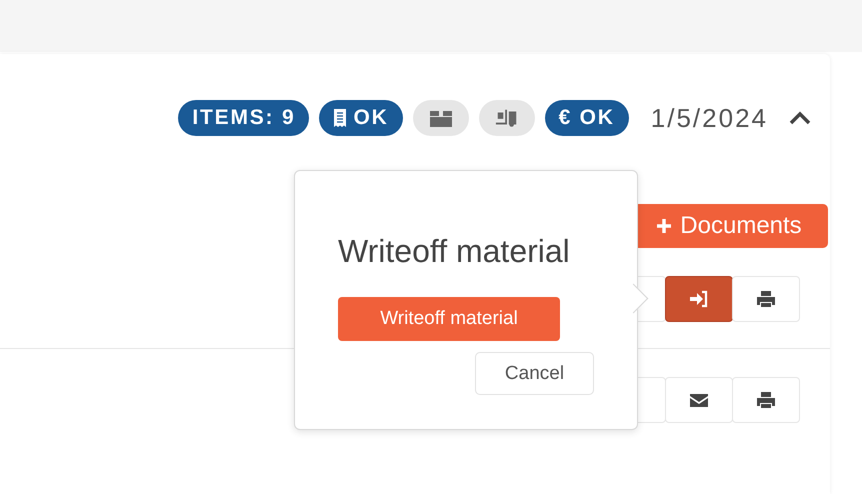 The height and width of the screenshot is (494, 862). Describe the element at coordinates (534, 373) in the screenshot. I see `cancel-button: Cancel` at that location.